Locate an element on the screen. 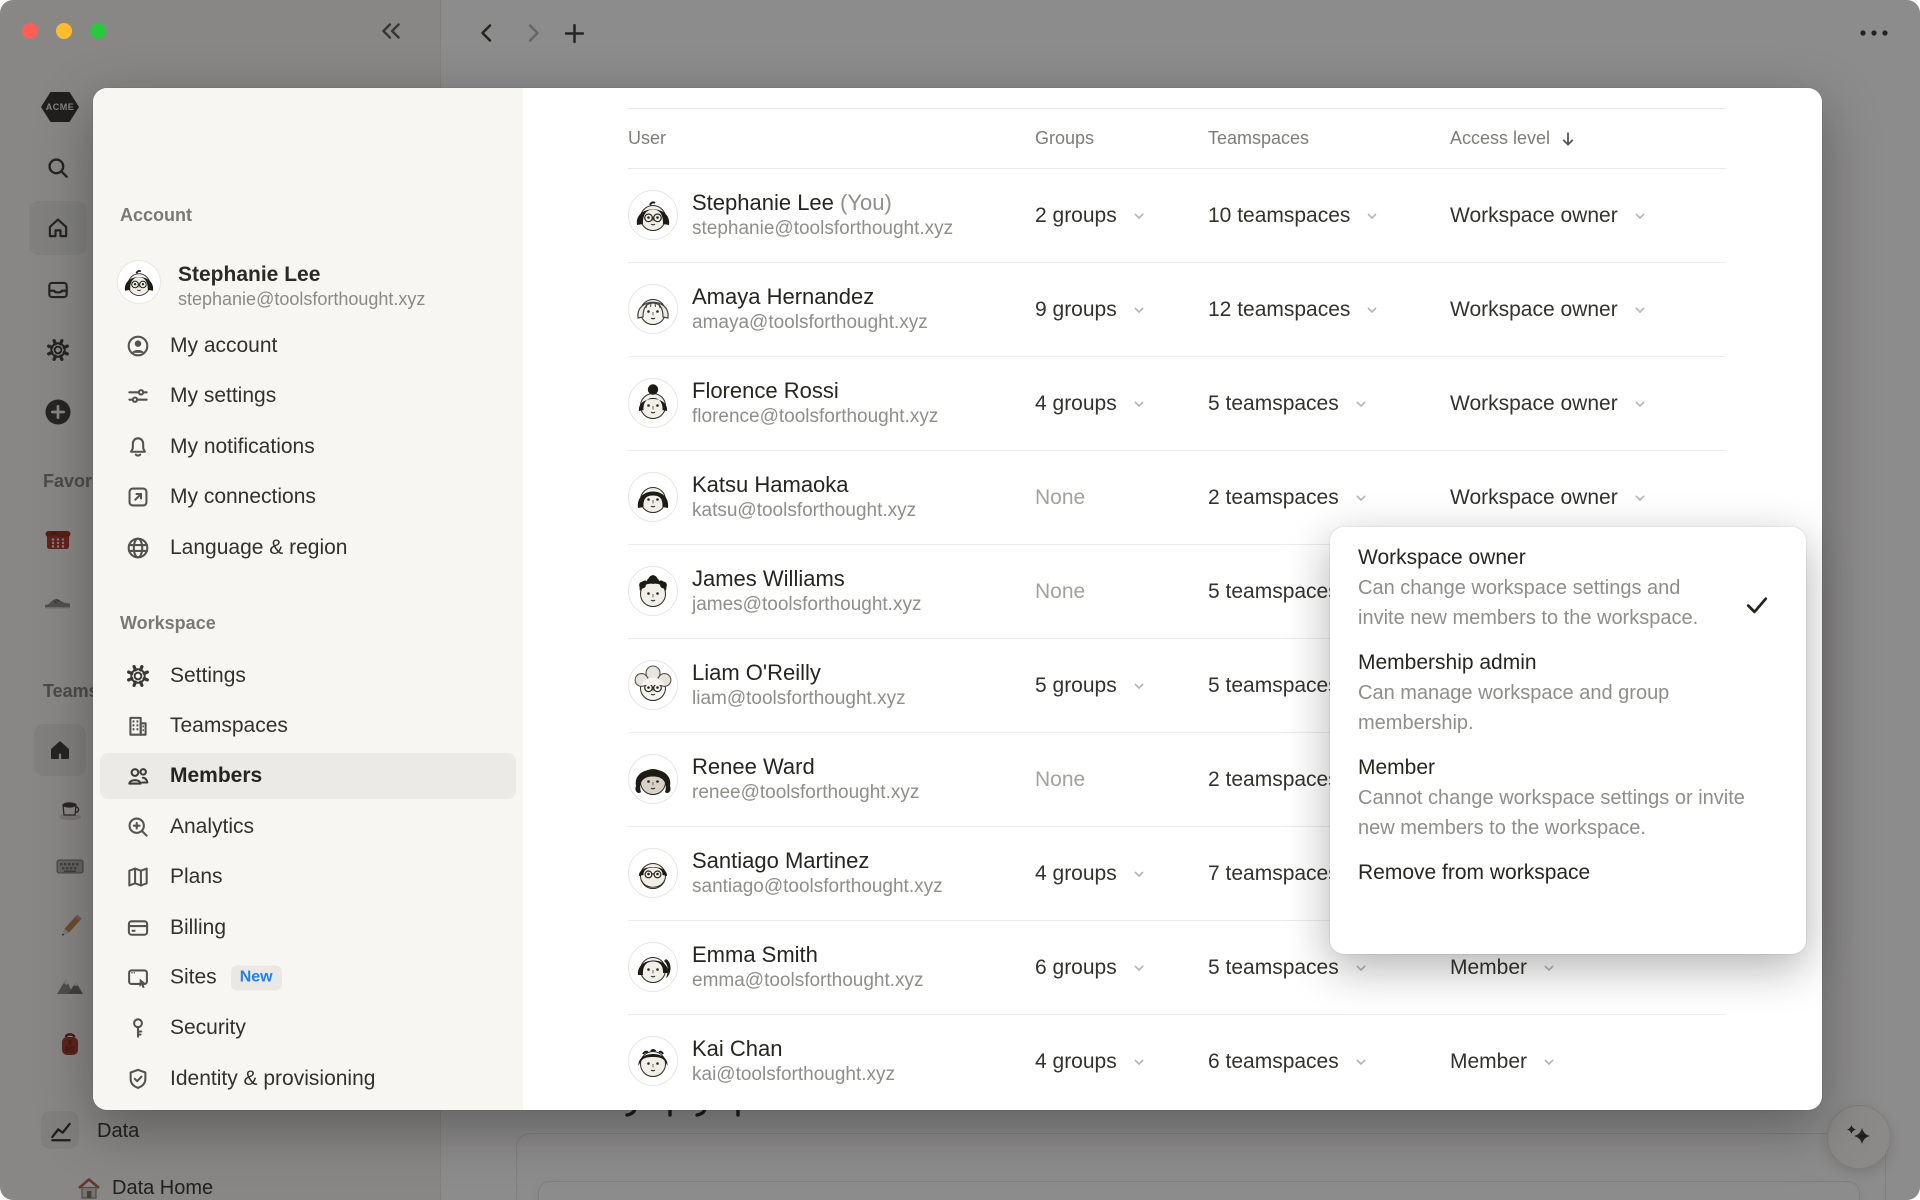  nav-section-account: Account is located at coordinates (156, 215).